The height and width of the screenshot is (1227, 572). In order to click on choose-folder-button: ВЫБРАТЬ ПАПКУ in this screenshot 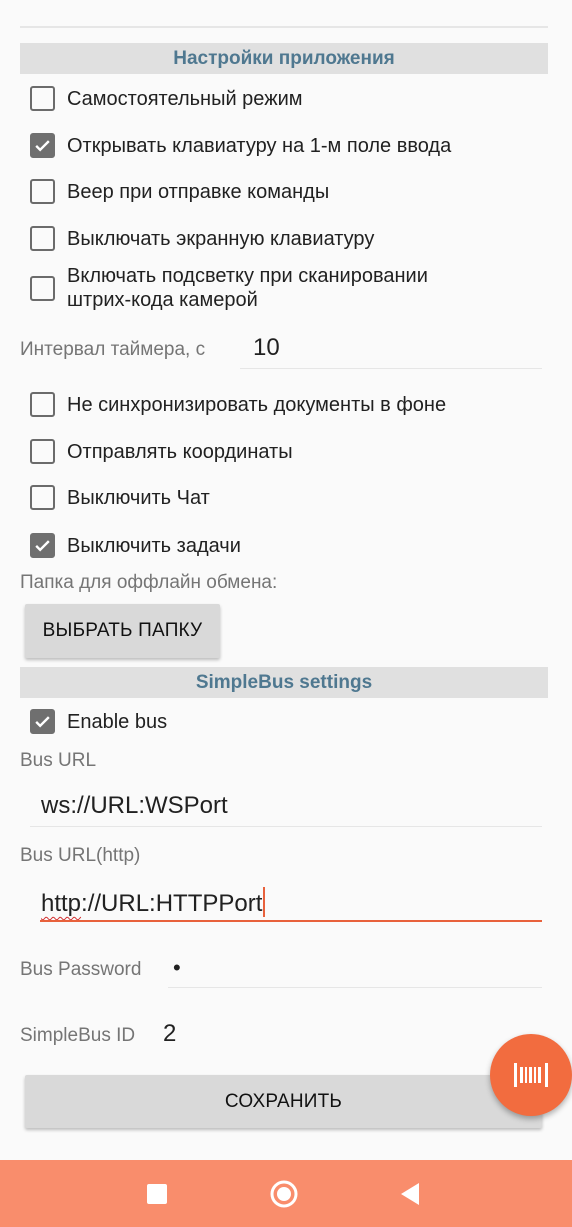, I will do `click(122, 631)`.